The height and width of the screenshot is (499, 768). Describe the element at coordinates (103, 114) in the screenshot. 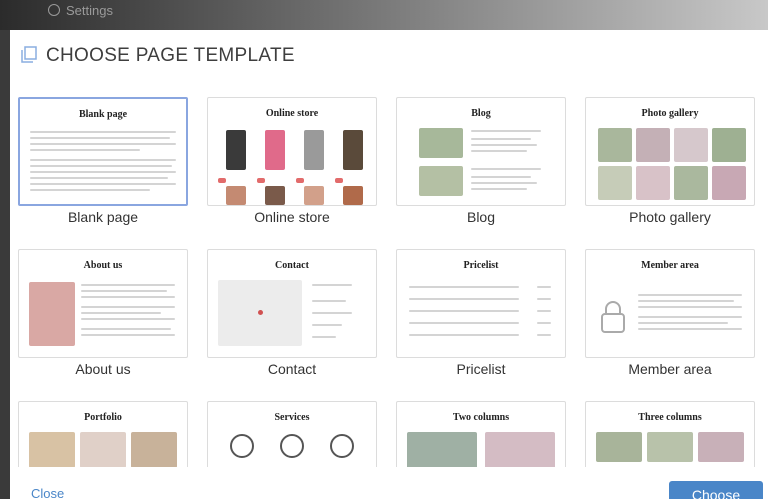

I see `thumbnail-title: Blank page` at that location.